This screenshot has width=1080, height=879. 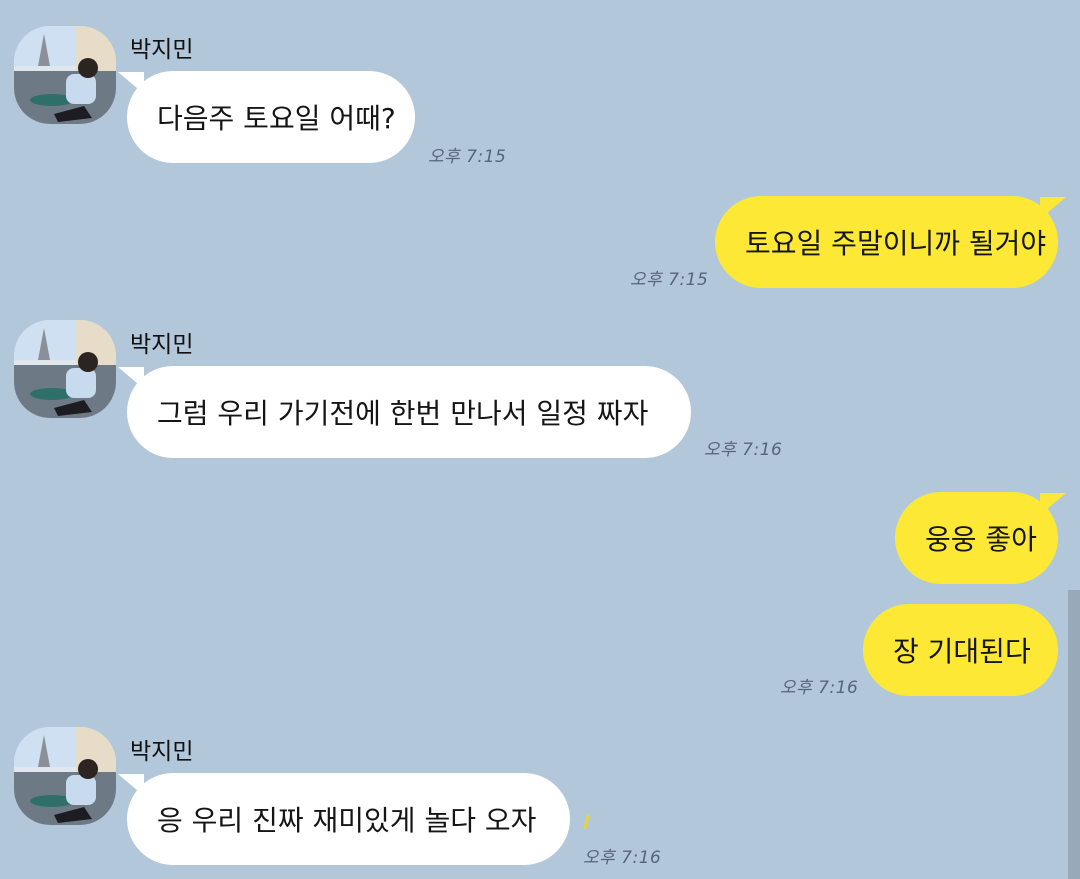 I want to click on message-text: 그럼 우리 가기전에 한번 만나서 일정 짜자, so click(x=403, y=413).